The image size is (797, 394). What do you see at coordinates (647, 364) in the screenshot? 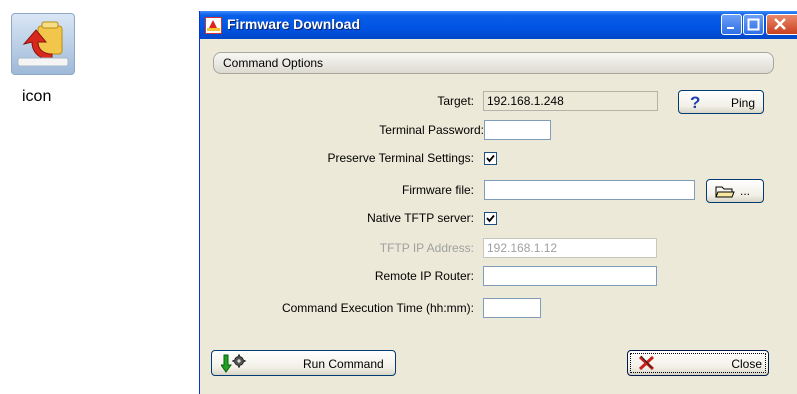
I see `red-x-cancel-icon` at bounding box center [647, 364].